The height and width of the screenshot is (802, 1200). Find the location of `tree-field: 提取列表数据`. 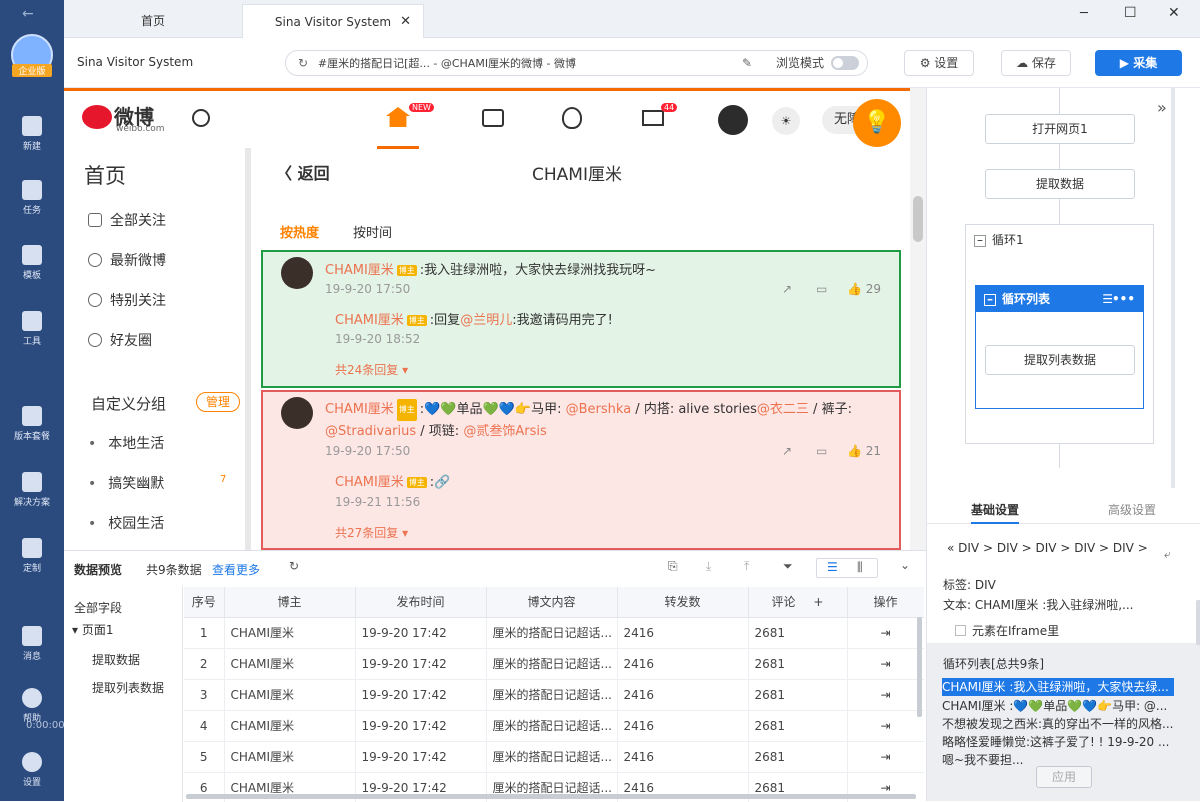

tree-field: 提取列表数据 is located at coordinates (128, 687).